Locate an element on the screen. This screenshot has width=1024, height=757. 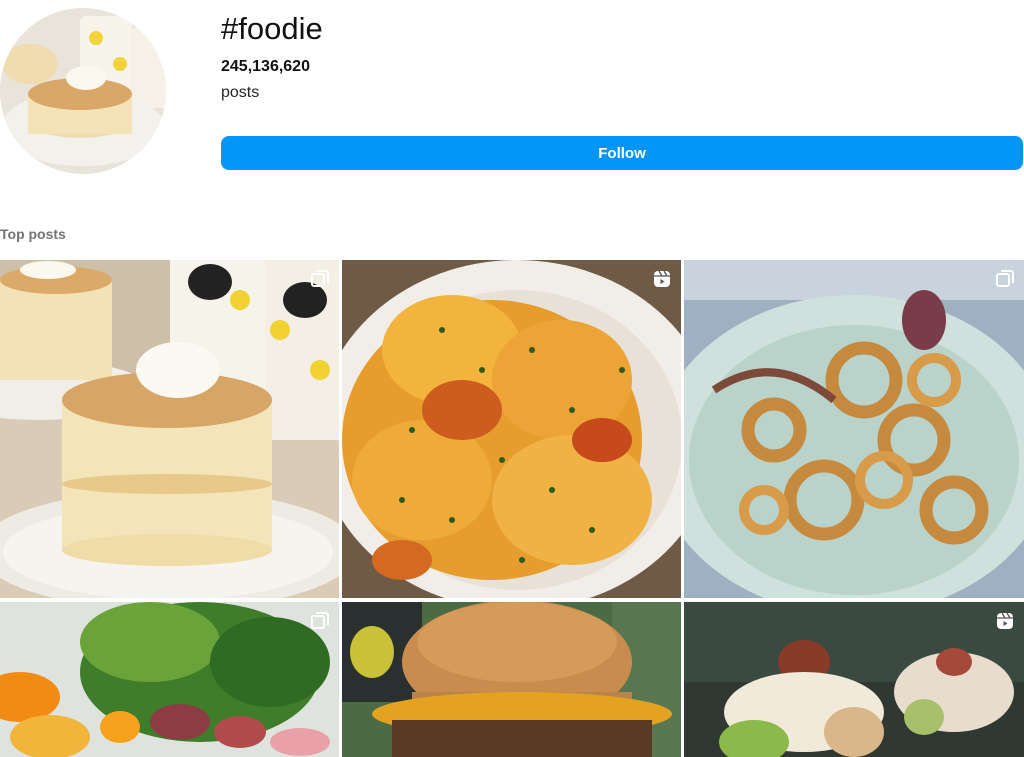
post-tile-calamari is located at coordinates (854, 429).